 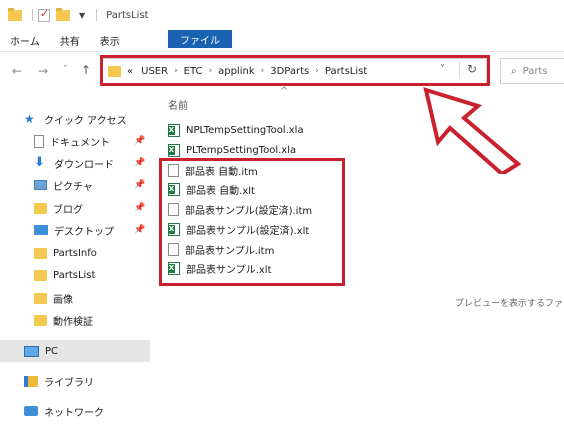 I want to click on tab-home: ホーム, so click(x=25, y=40).